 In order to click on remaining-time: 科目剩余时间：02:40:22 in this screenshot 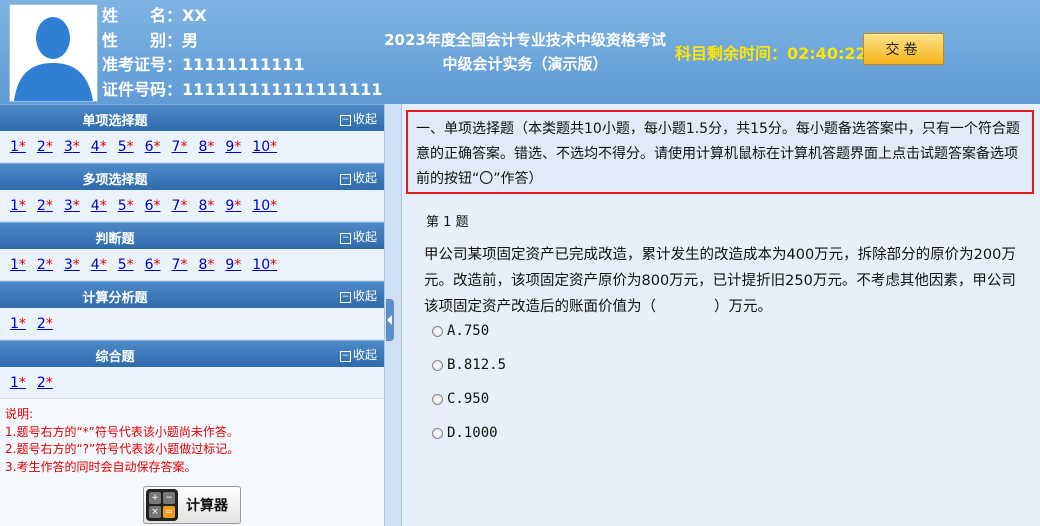, I will do `click(771, 52)`.